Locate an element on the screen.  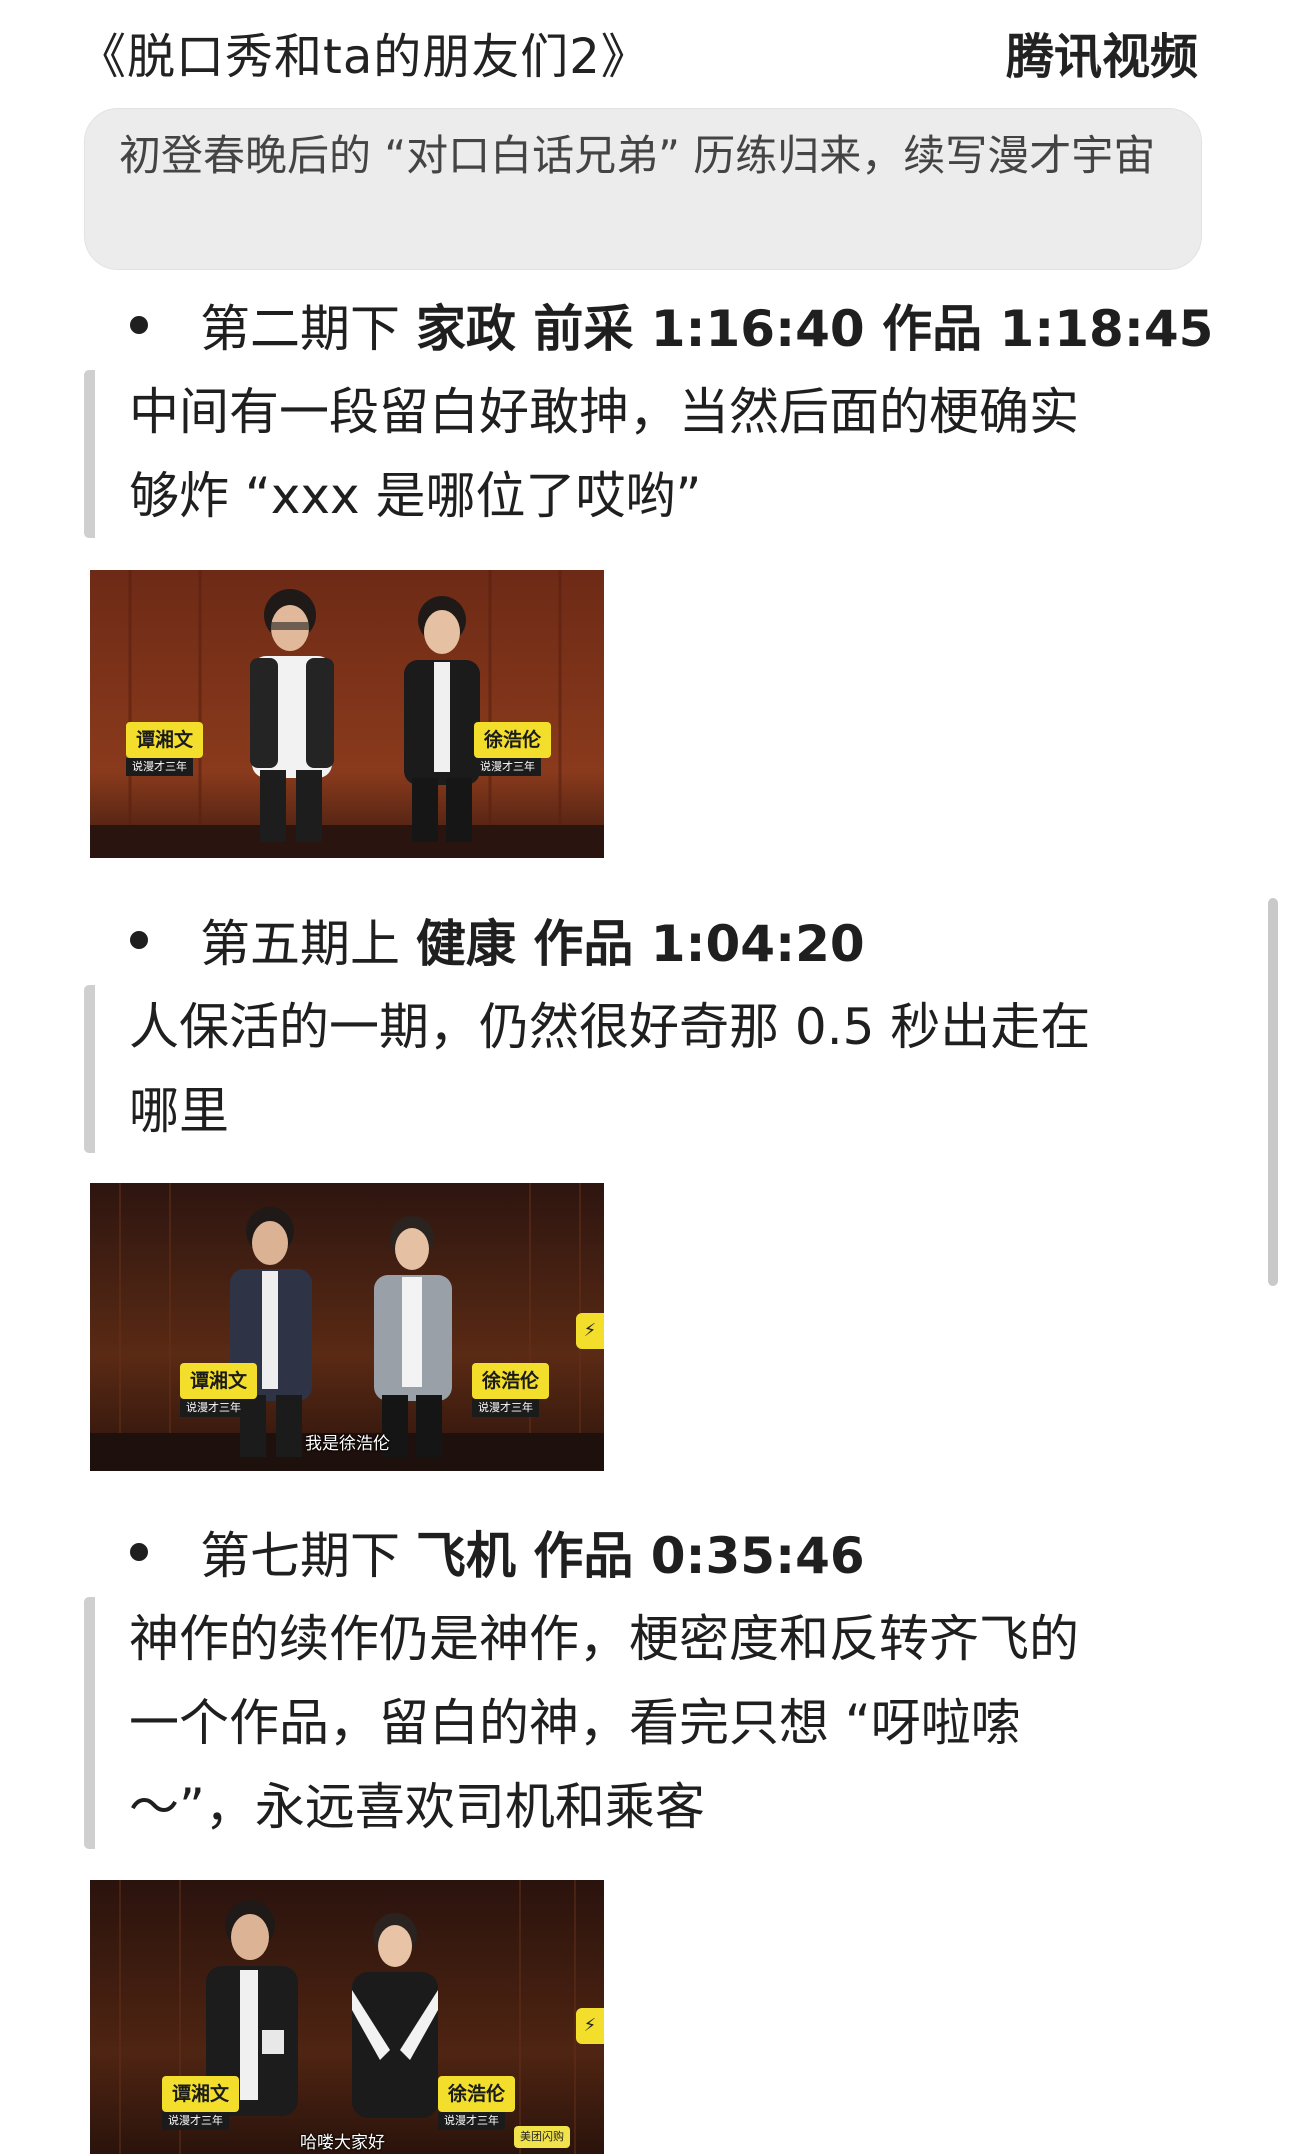
theme-label: 家政 前采 1:16:40 作品 1:18:45 is located at coordinates (814, 329).